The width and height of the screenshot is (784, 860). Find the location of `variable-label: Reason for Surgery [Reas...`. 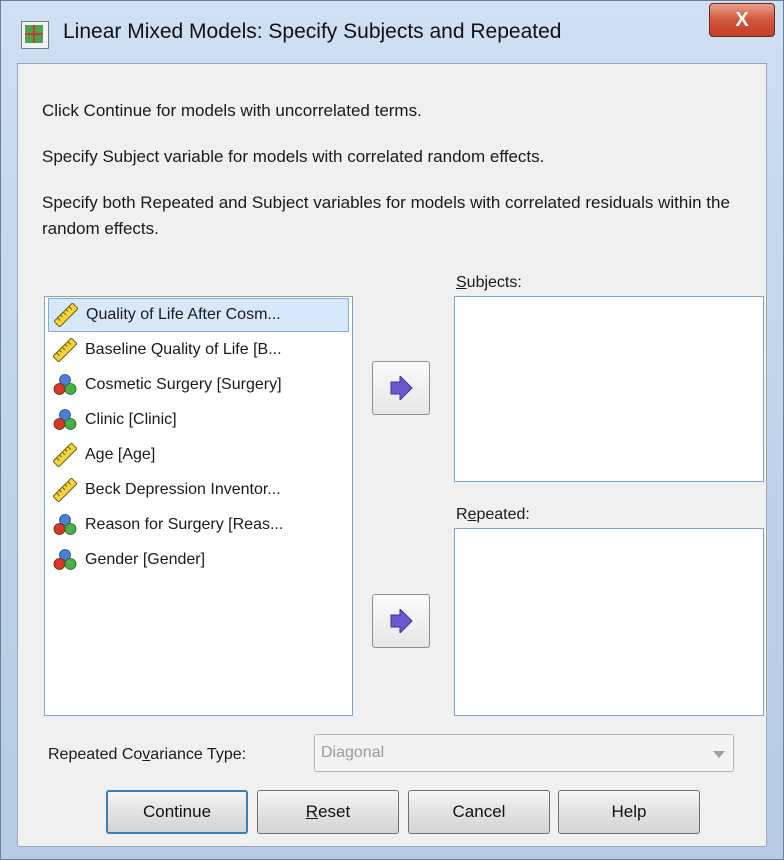

variable-label: Reason for Surgery [Reas... is located at coordinates (184, 524).